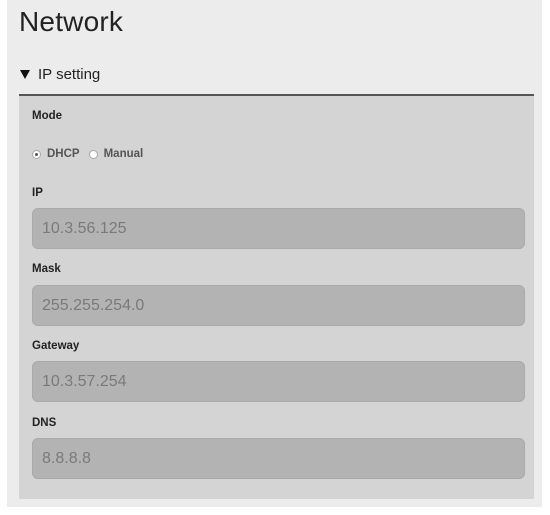  What do you see at coordinates (36, 154) in the screenshot?
I see `dhcp-radio` at bounding box center [36, 154].